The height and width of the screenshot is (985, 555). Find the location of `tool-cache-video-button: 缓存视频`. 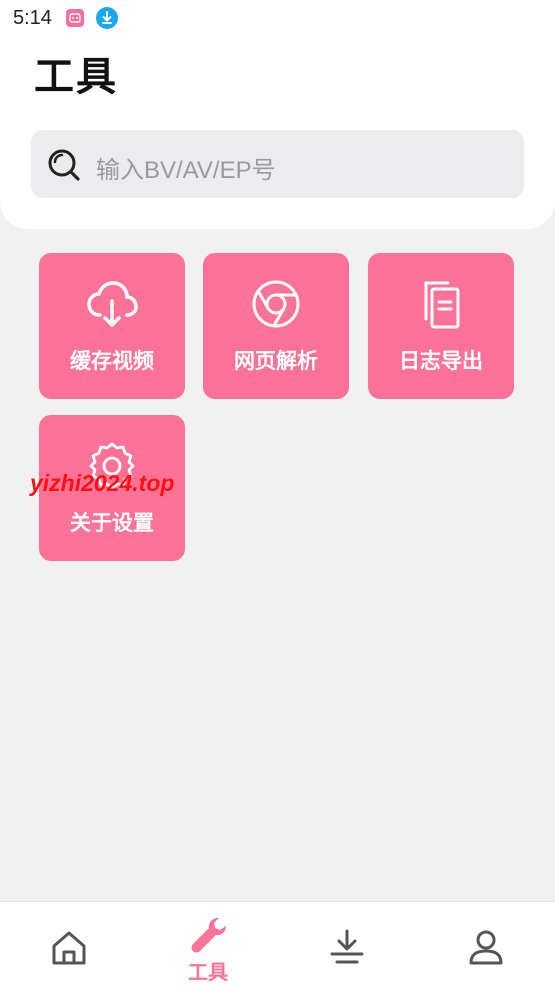

tool-cache-video-button: 缓存视频 is located at coordinates (112, 326).